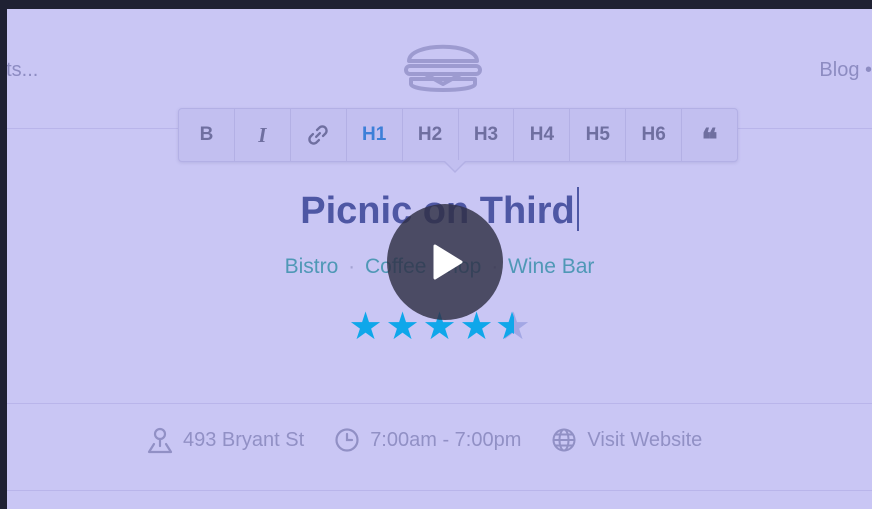 The image size is (872, 509). Describe the element at coordinates (347, 440) in the screenshot. I see `clock-icon` at that location.